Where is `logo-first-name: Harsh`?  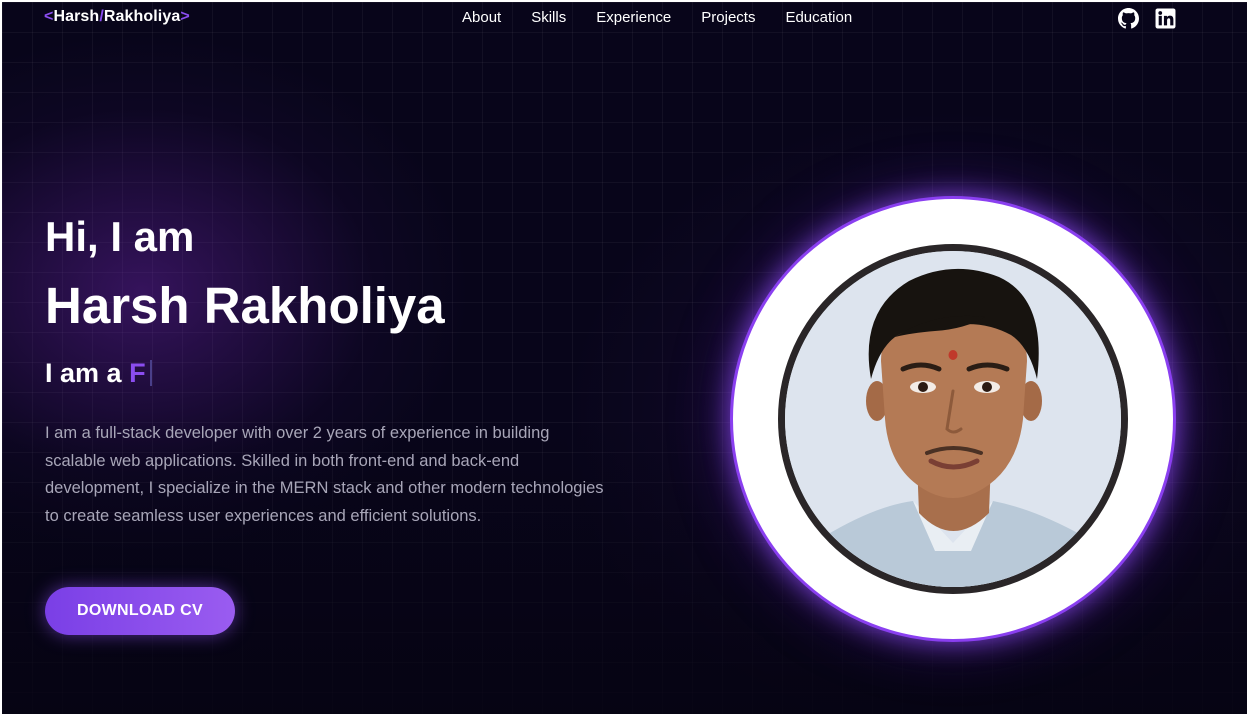 logo-first-name: Harsh is located at coordinates (76, 16).